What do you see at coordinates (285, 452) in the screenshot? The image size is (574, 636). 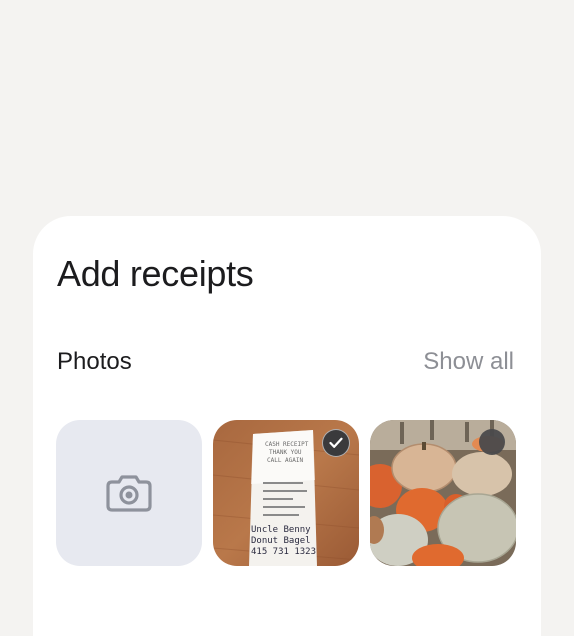 I see `receipt-header-line2: THANK YOU` at bounding box center [285, 452].